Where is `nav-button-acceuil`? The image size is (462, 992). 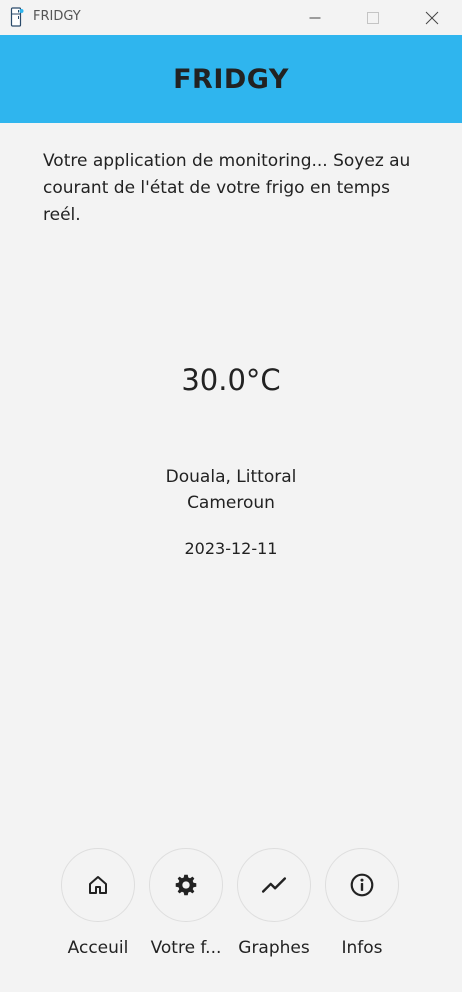 nav-button-acceuil is located at coordinates (98, 885).